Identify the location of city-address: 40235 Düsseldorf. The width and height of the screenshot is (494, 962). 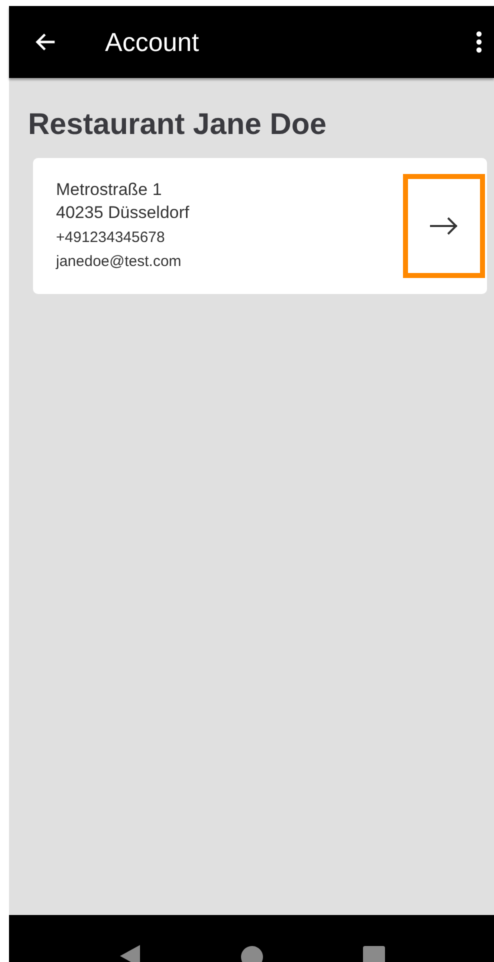
(123, 213).